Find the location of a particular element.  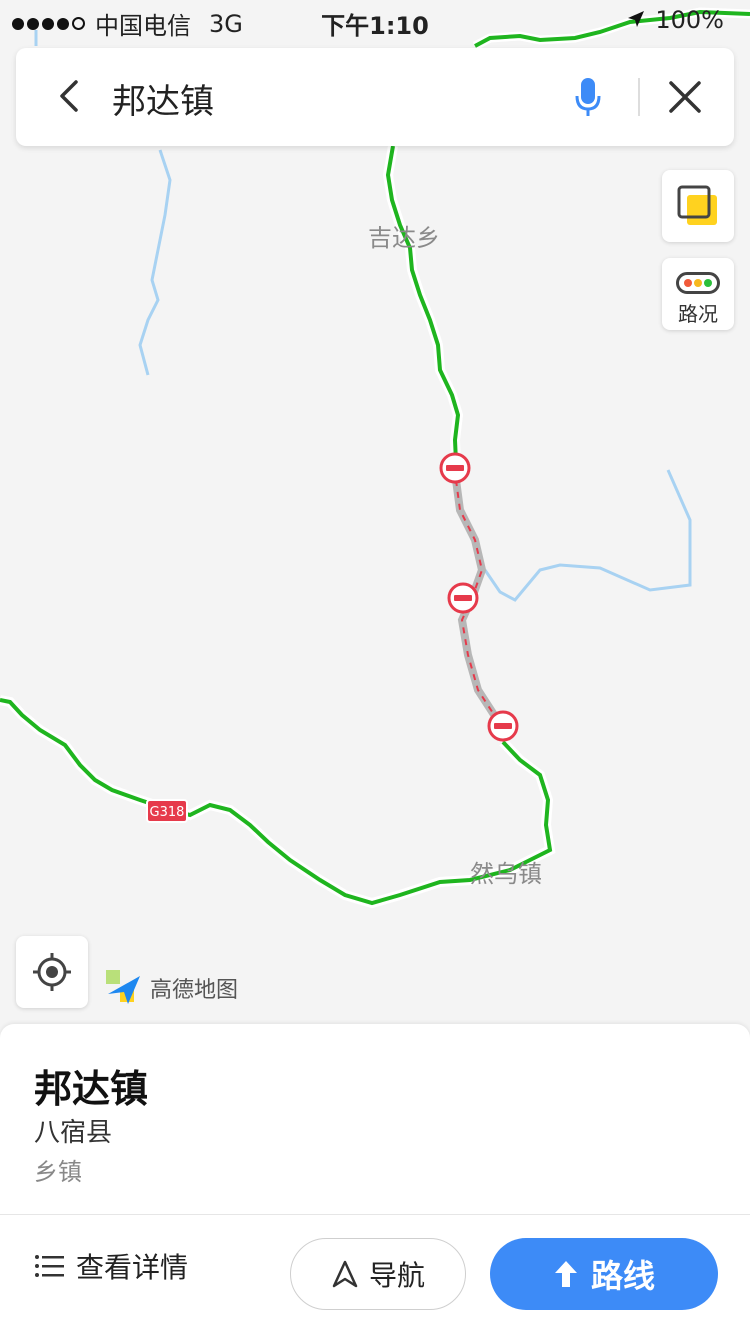

place-county: 八宿县 is located at coordinates (73, 1133).